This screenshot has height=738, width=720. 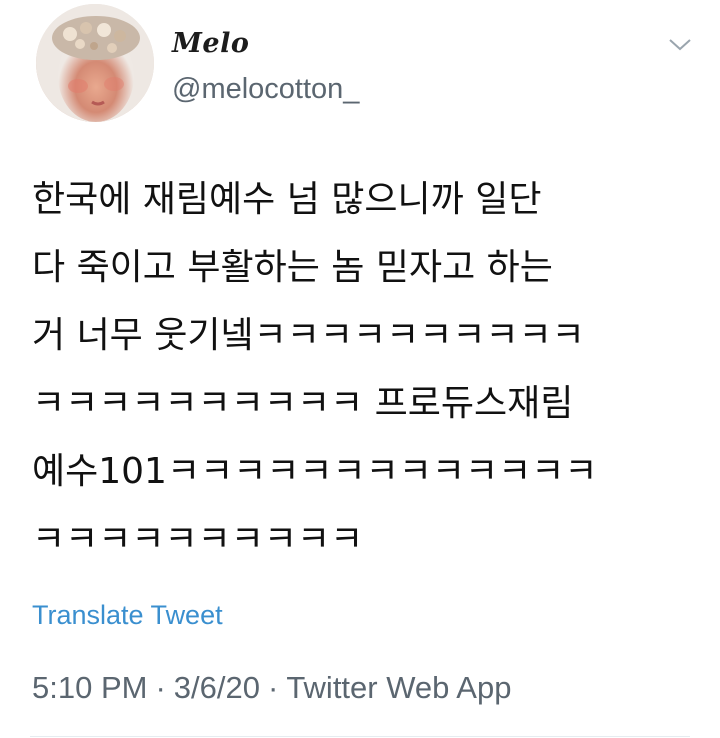 What do you see at coordinates (292, 267) in the screenshot?
I see `tweet-text-line: 다 죽이고 부활하는 놈 믿자고 하는` at bounding box center [292, 267].